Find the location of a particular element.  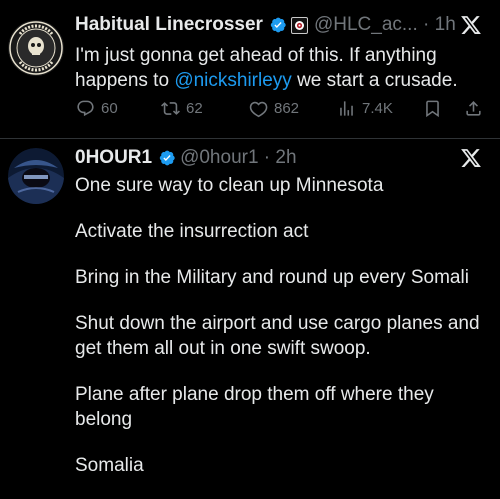

views-icon is located at coordinates (346, 108).